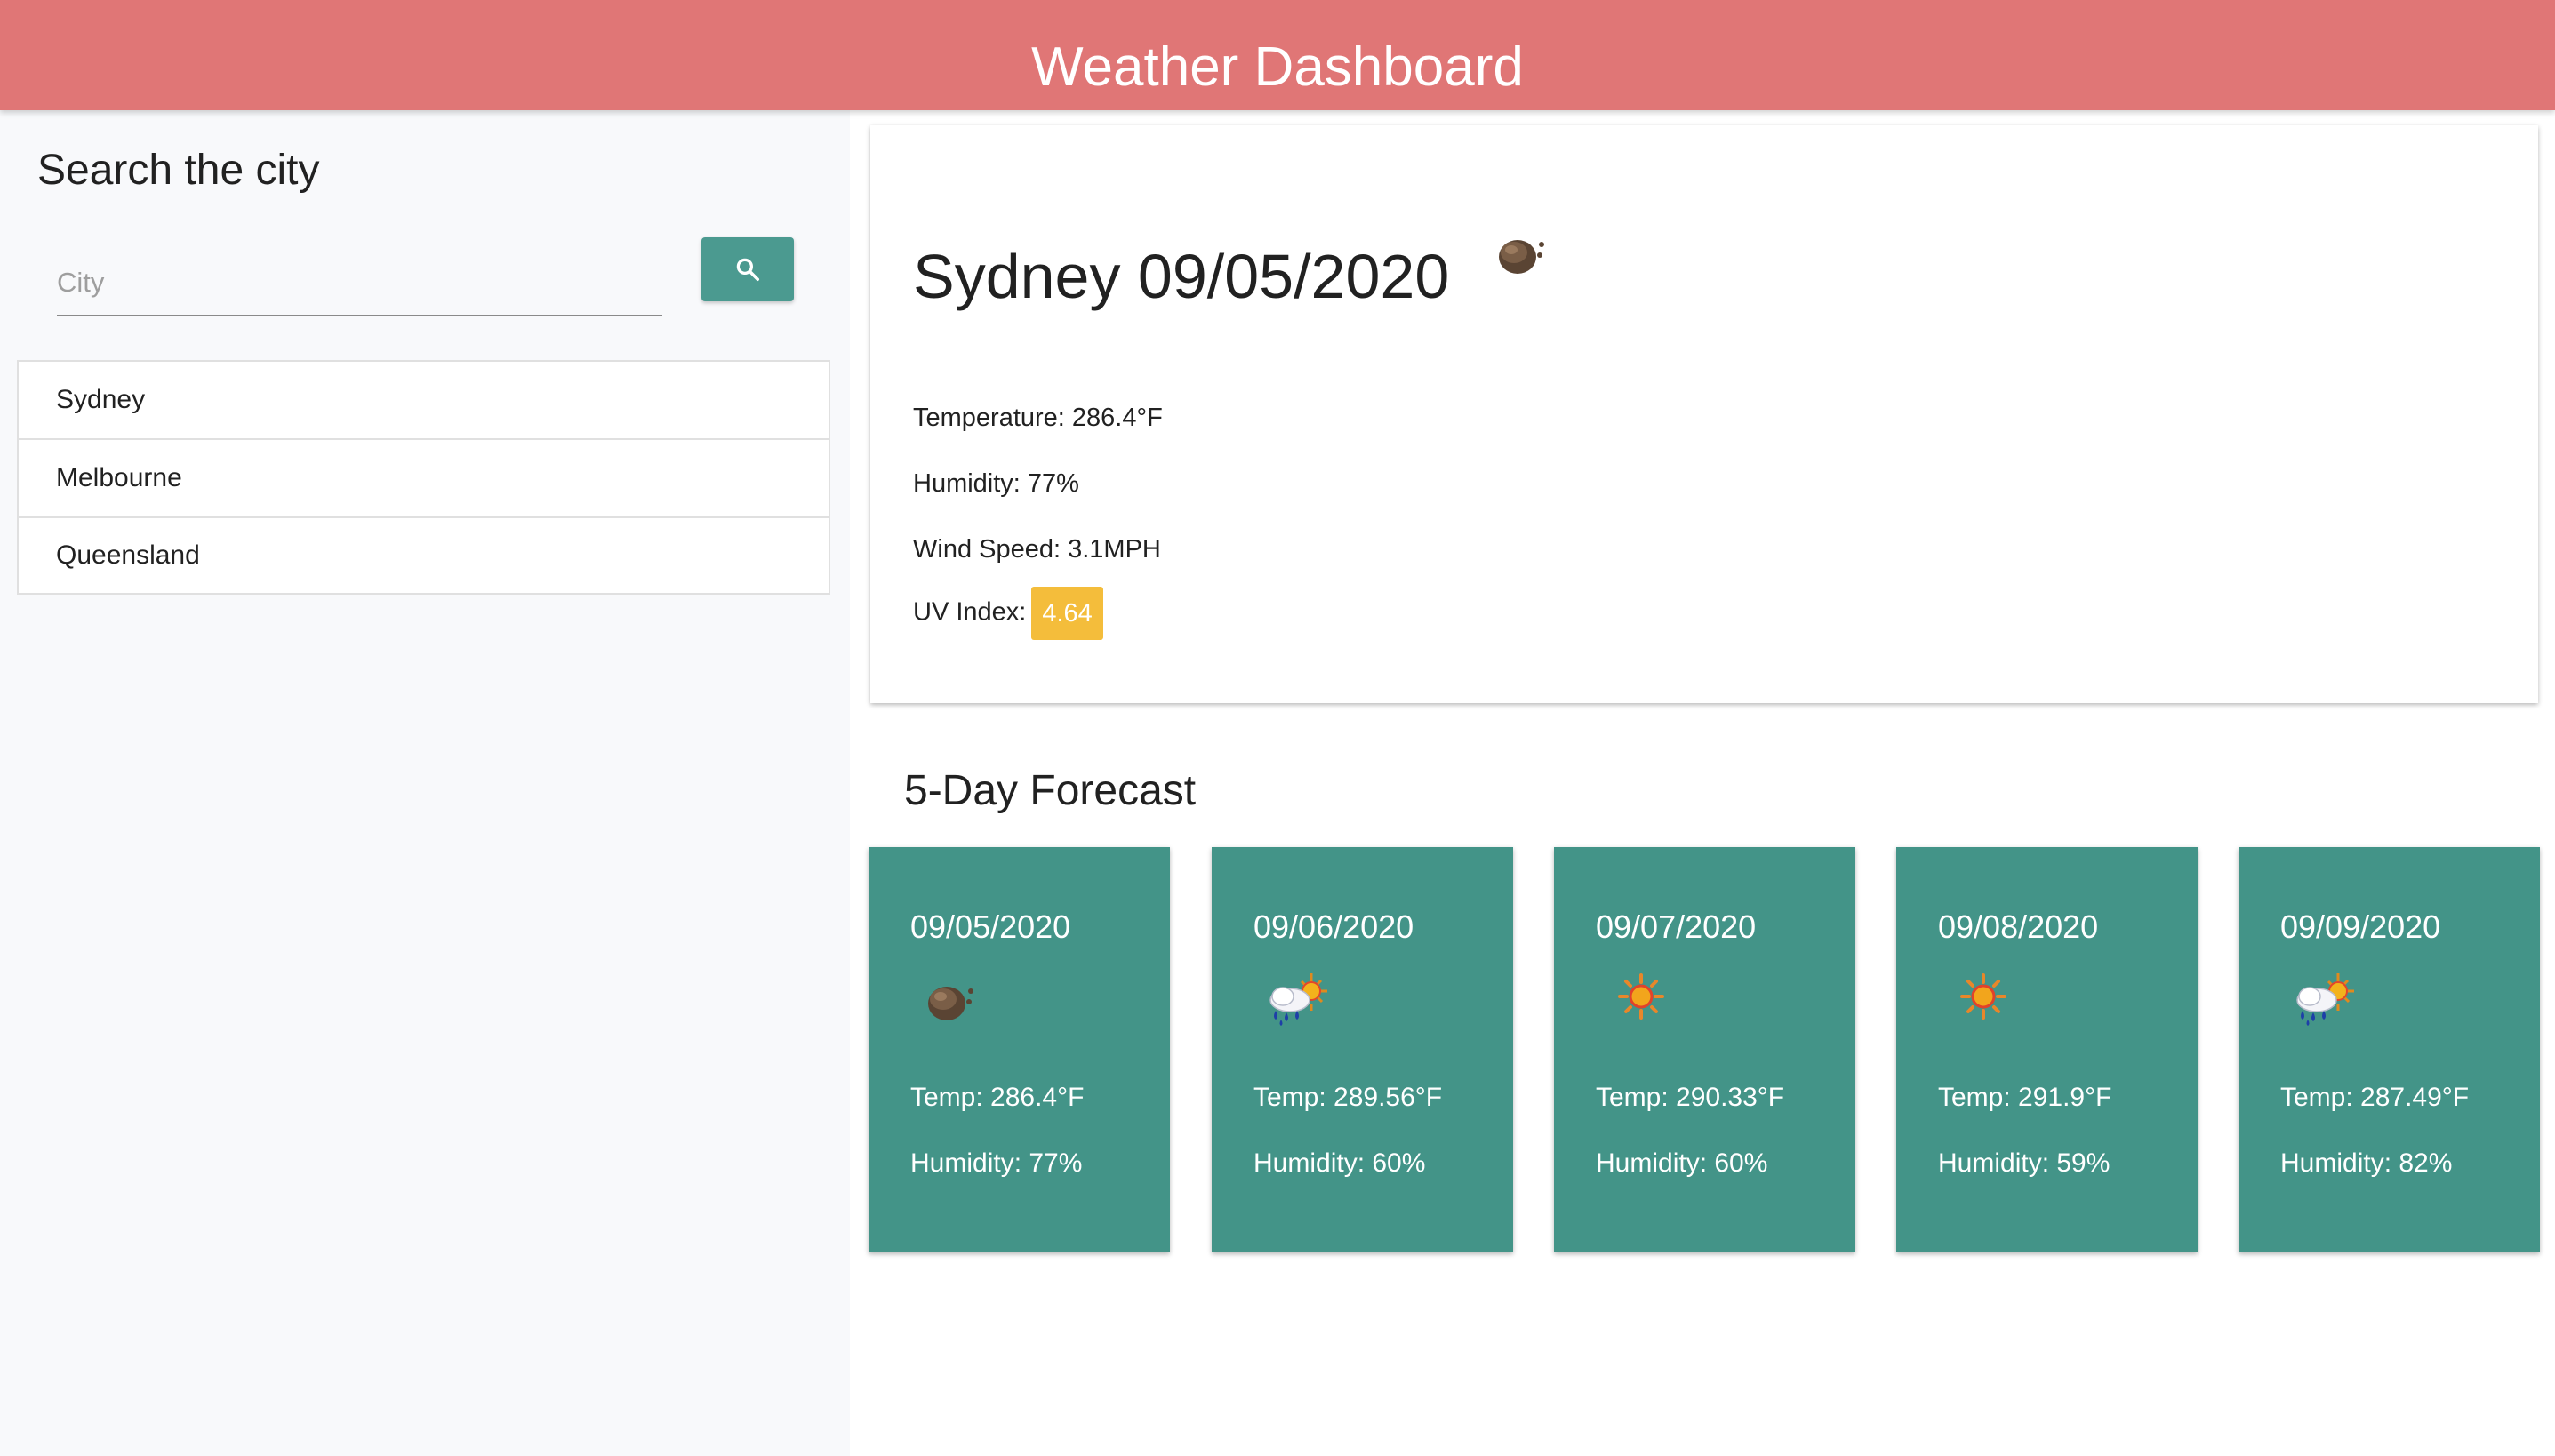 The height and width of the screenshot is (1456, 2555). I want to click on forecast-temp: Temp: 286.4°F, so click(997, 1097).